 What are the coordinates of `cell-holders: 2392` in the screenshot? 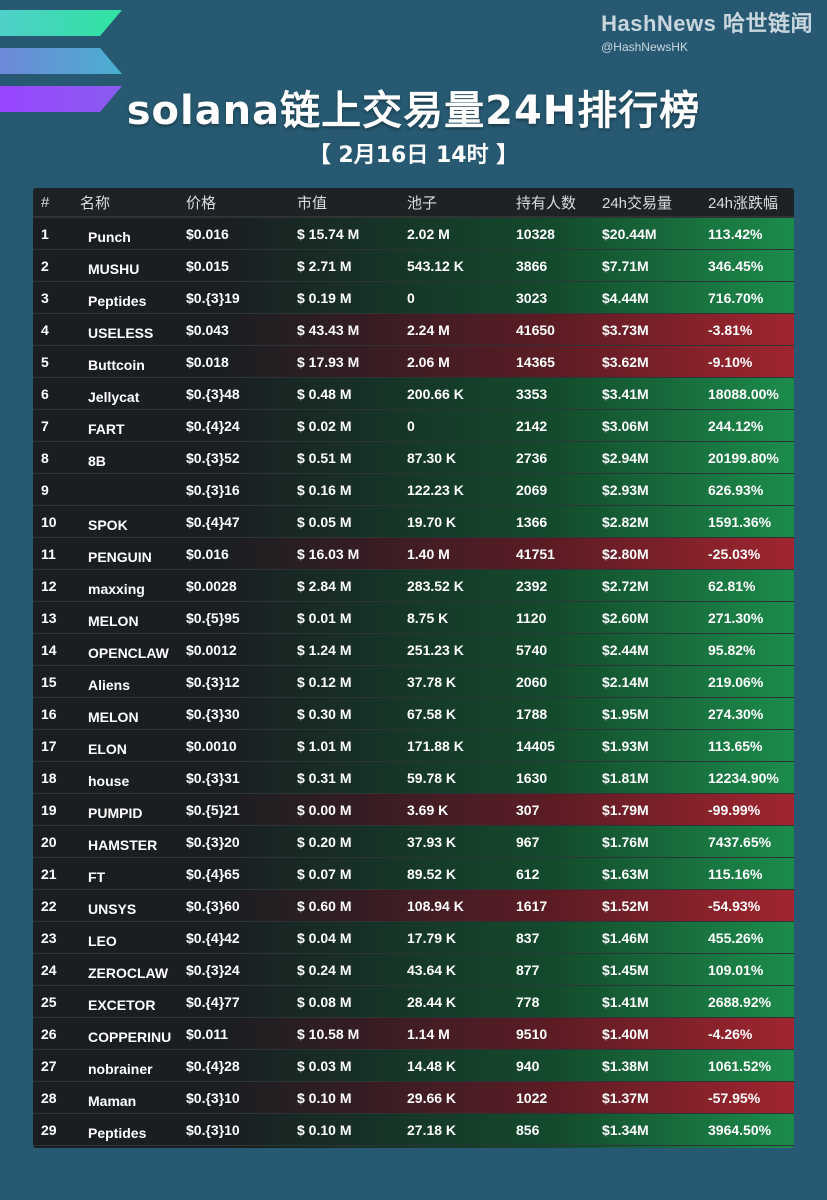 It's located at (532, 585).